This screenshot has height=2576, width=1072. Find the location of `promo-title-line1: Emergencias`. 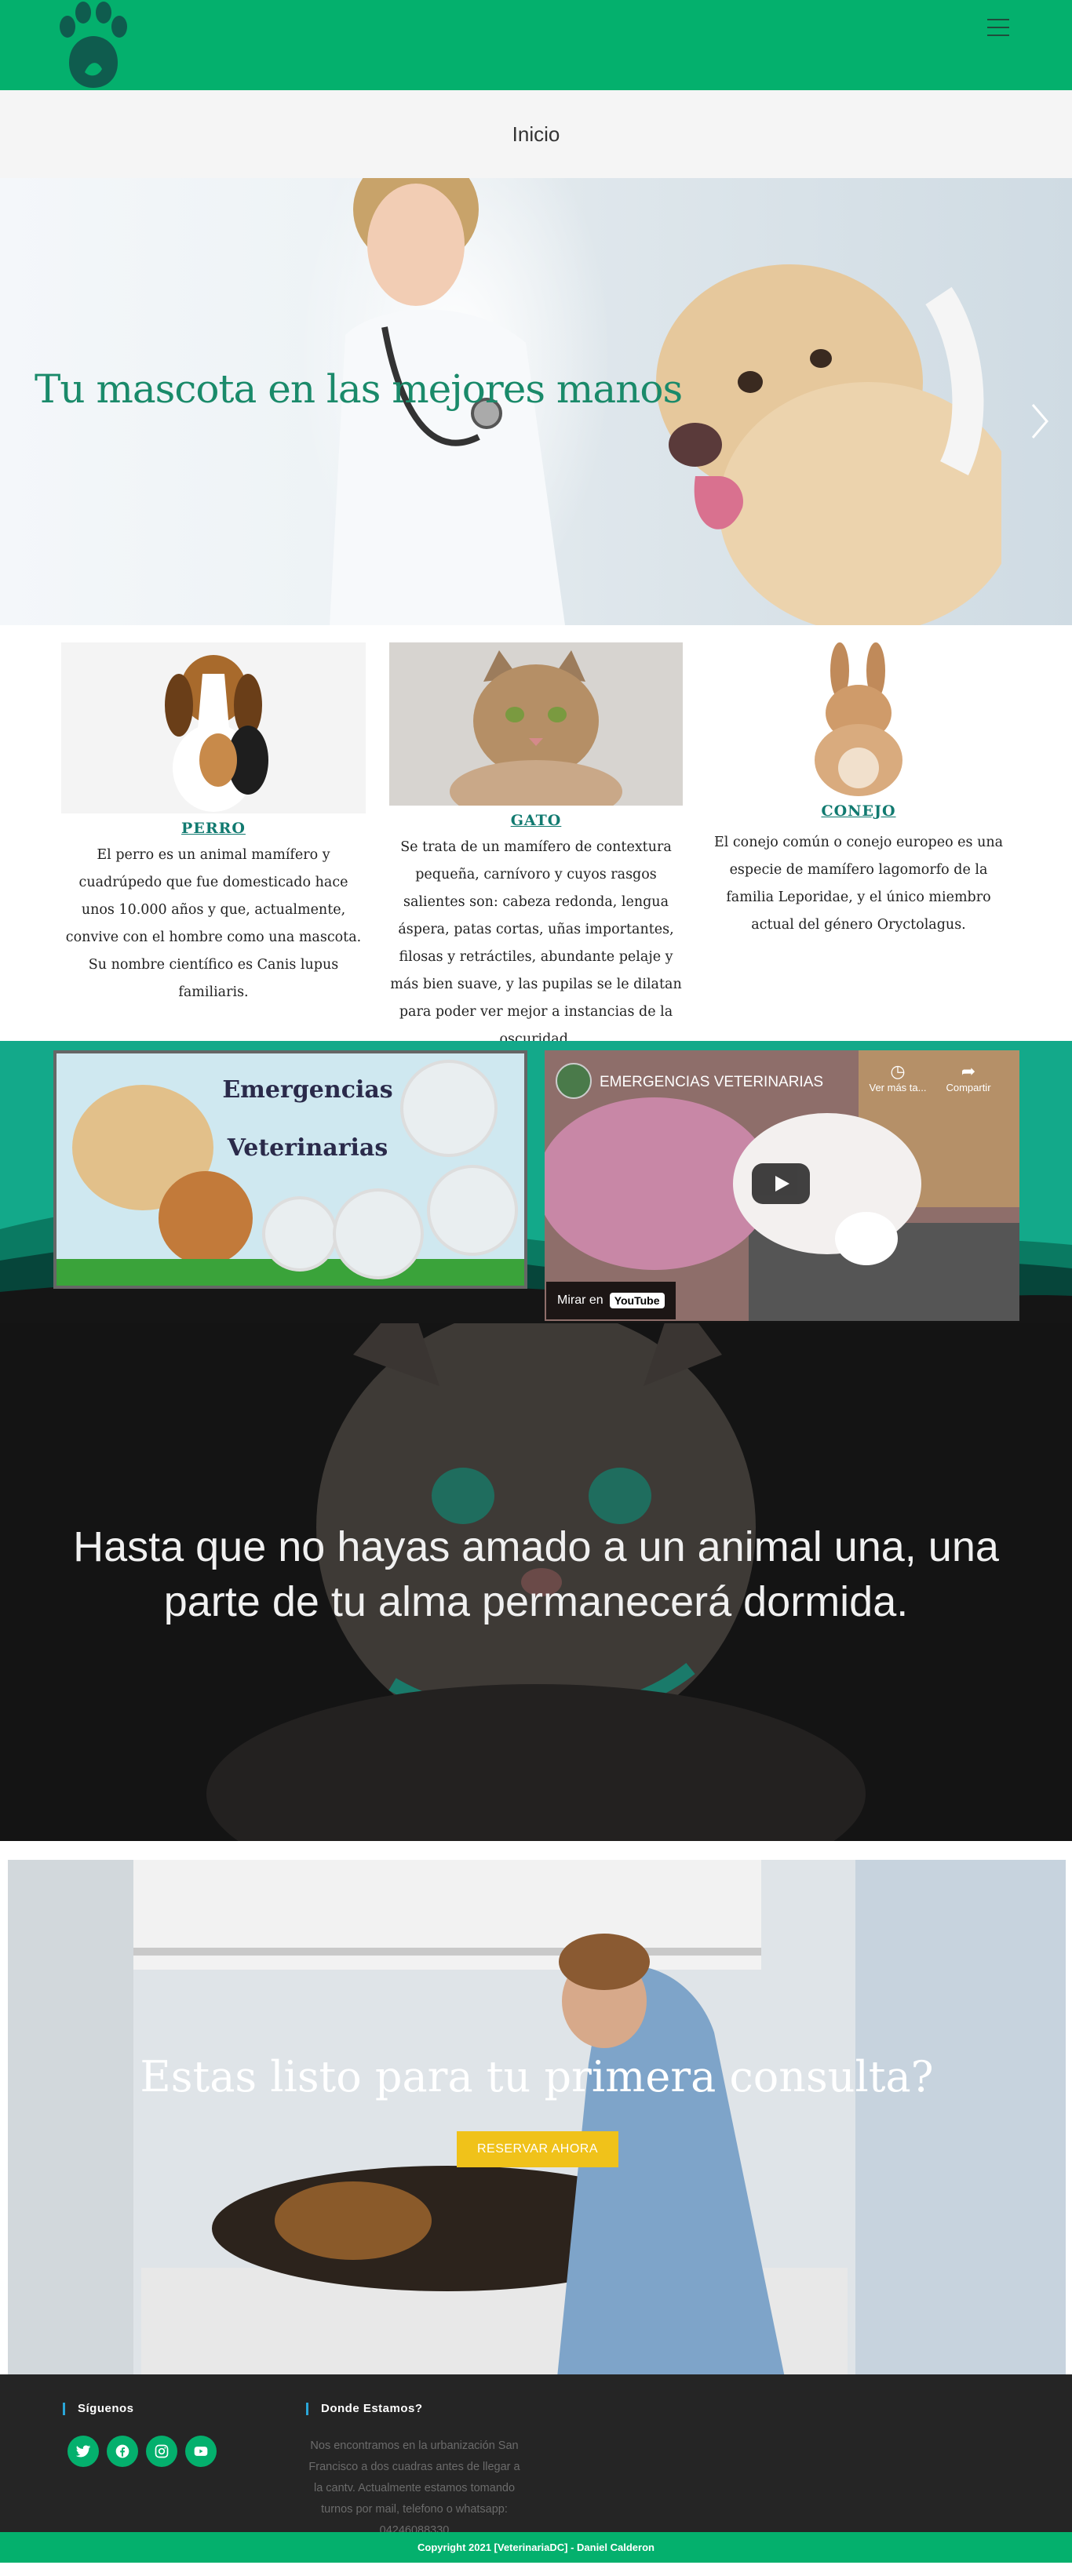

promo-title-line1: Emergencias is located at coordinates (307, 1090).